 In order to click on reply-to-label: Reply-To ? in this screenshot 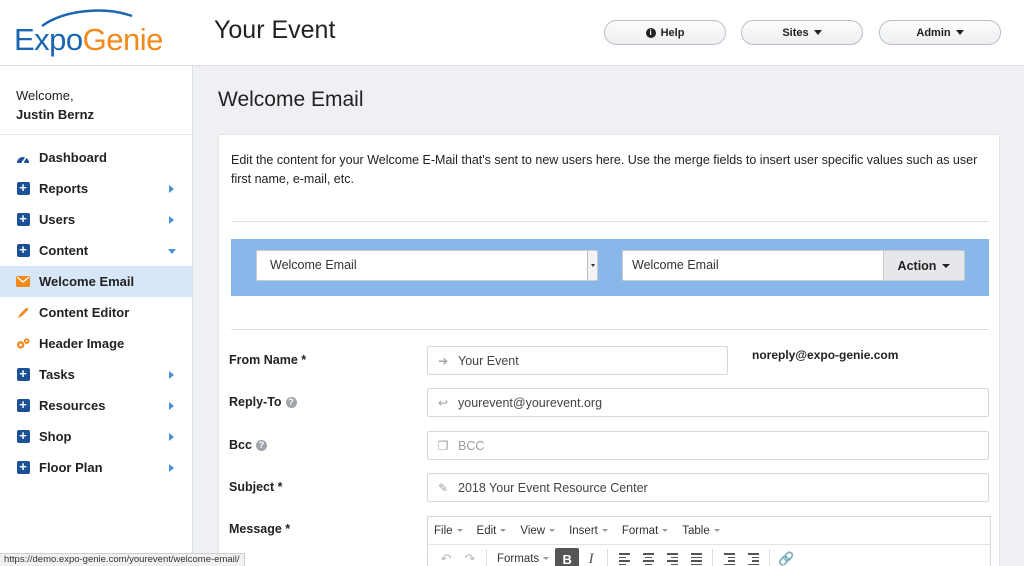, I will do `click(263, 402)`.